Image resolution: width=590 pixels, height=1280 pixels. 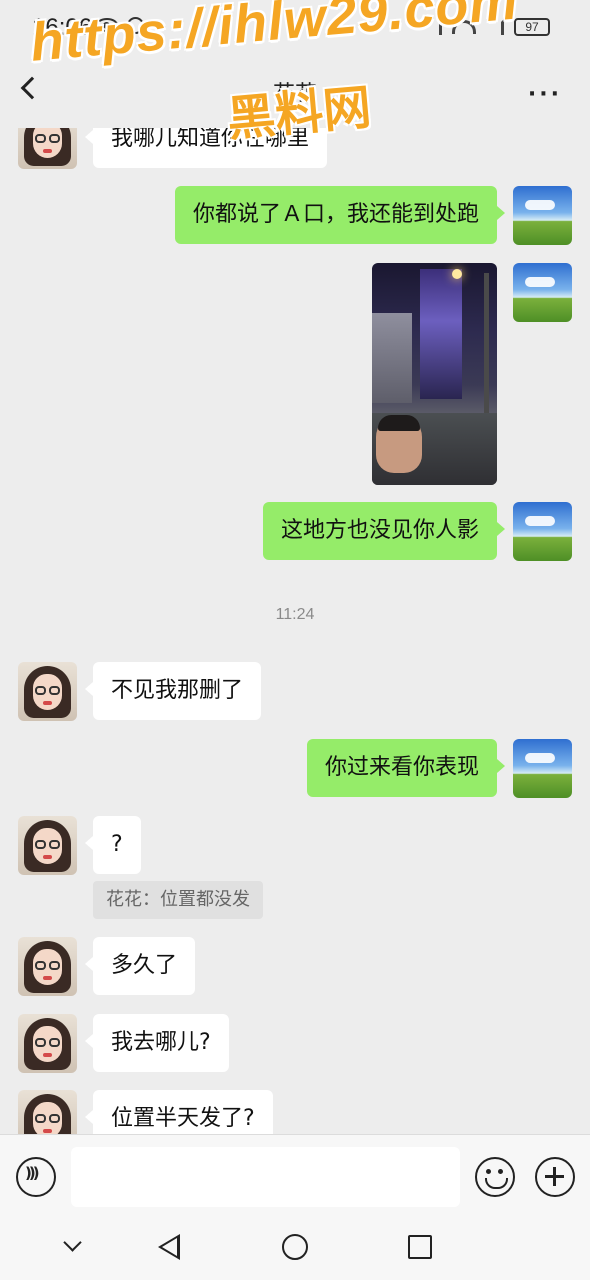 I want to click on plus-icon, so click(x=555, y=1177).